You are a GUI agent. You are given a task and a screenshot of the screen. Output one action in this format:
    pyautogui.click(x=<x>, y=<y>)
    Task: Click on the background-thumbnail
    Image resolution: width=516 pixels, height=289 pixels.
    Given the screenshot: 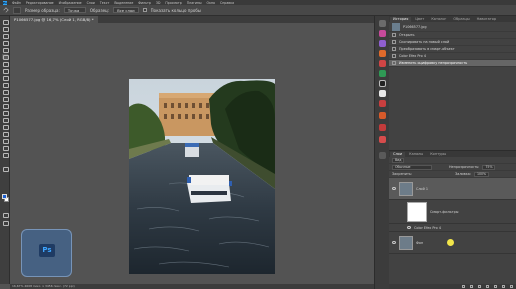 What is the action you would take?
    pyautogui.click(x=406, y=242)
    